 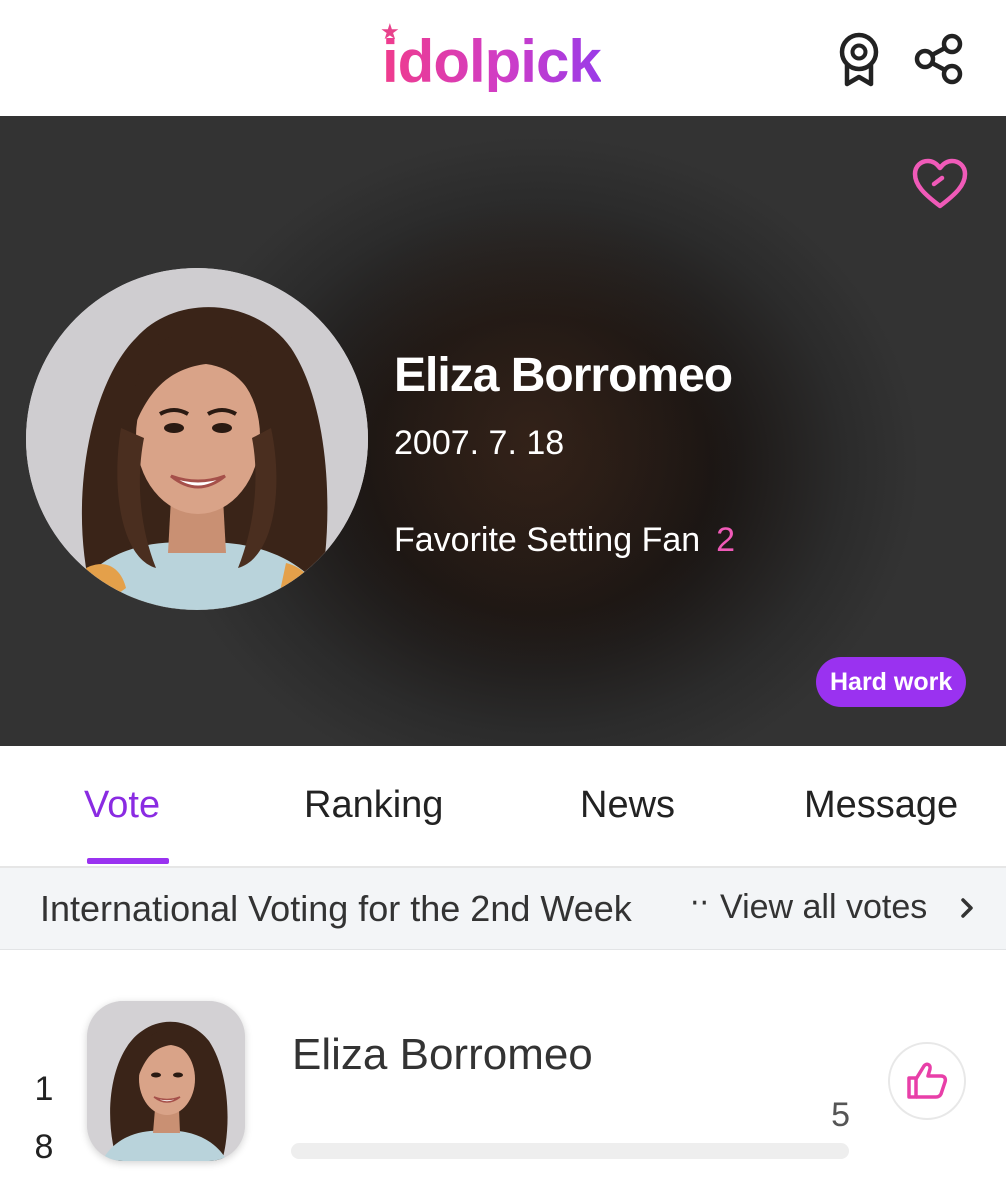 I want to click on idol-thumbnail, so click(x=166, y=1081).